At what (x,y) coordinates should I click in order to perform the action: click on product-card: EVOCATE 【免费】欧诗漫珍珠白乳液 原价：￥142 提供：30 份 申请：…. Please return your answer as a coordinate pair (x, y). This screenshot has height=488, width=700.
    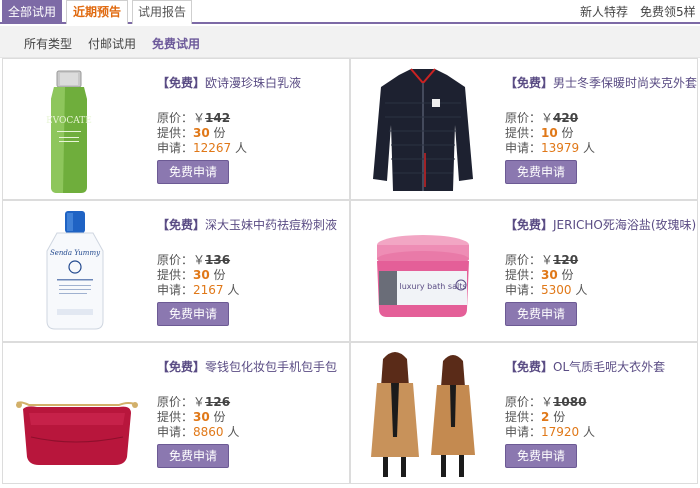
    Looking at the image, I should click on (176, 129).